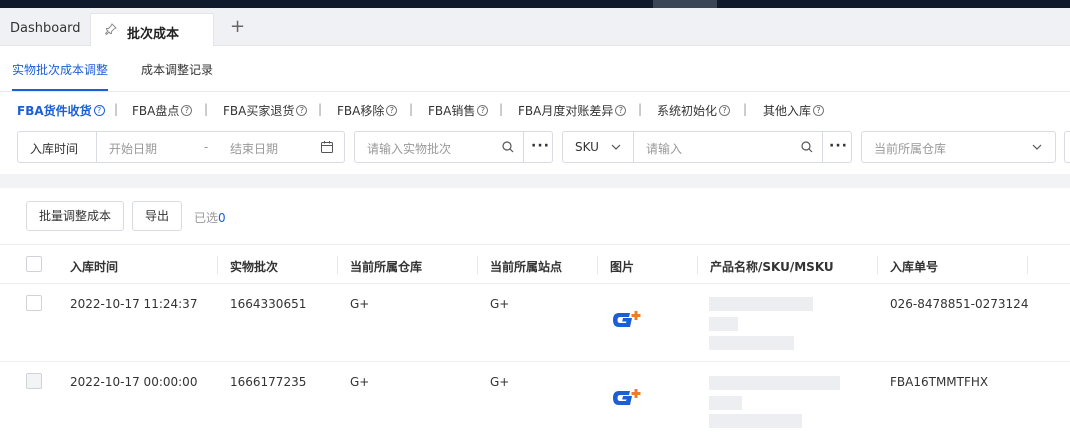 The width and height of the screenshot is (1070, 438). What do you see at coordinates (452, 111) in the screenshot?
I see `category-label: FBA销售` at bounding box center [452, 111].